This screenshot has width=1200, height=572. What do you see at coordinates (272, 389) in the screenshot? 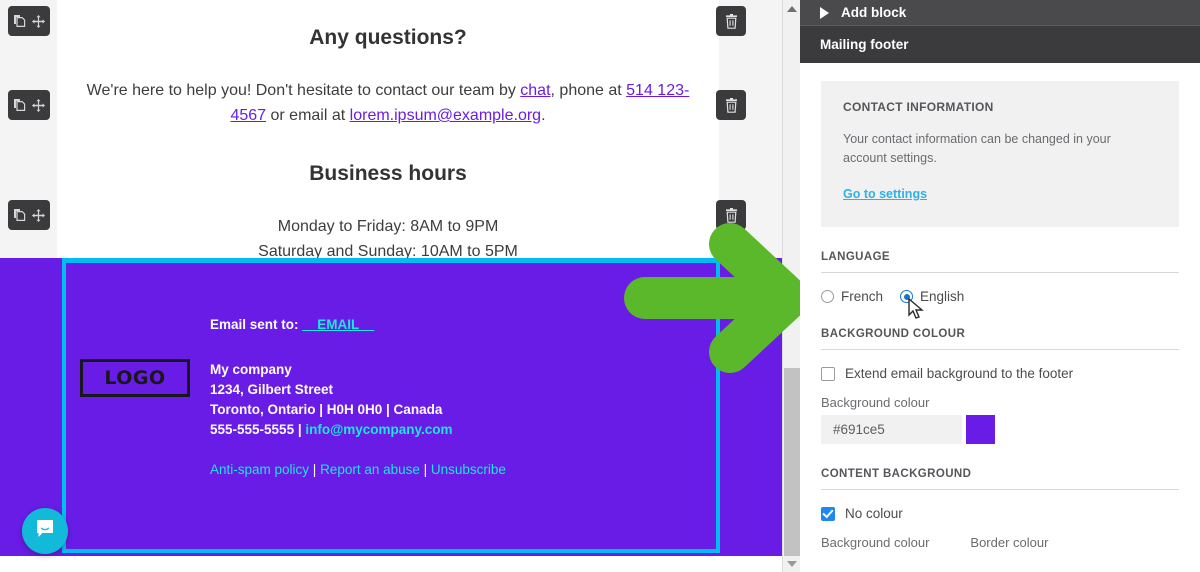
I see `footer-street: 1234, Gilbert Street` at bounding box center [272, 389].